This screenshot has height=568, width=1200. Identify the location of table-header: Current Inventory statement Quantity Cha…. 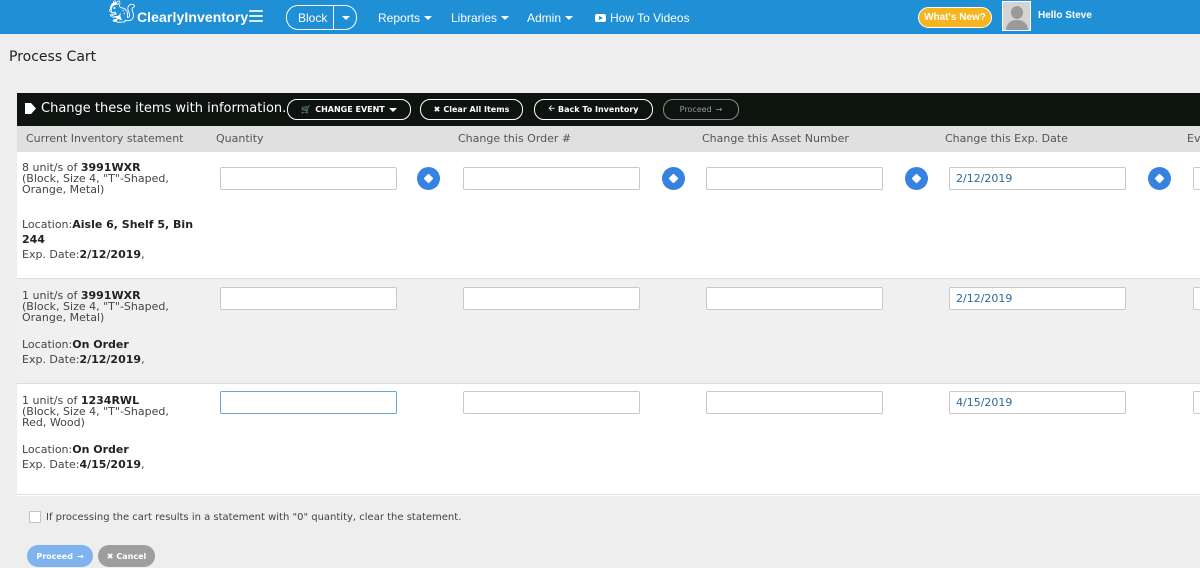
(608, 139).